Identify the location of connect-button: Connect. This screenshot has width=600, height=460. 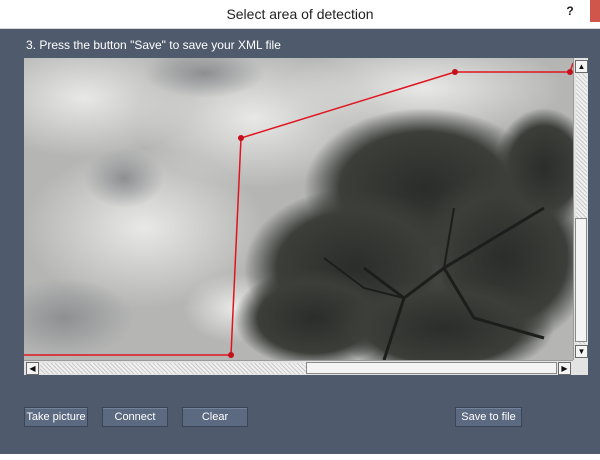
(135, 417).